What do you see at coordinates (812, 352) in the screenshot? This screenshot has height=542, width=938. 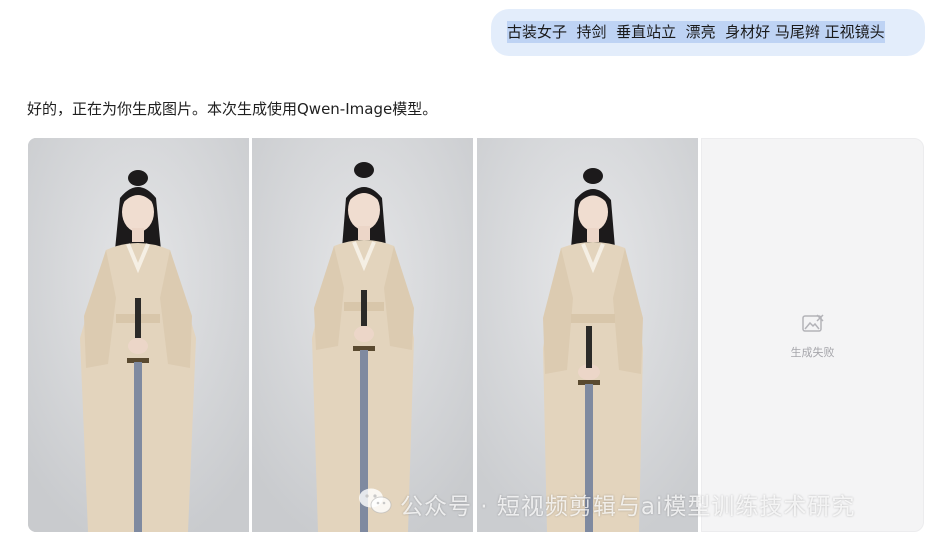 I see `failed-label: 生成失败` at bounding box center [812, 352].